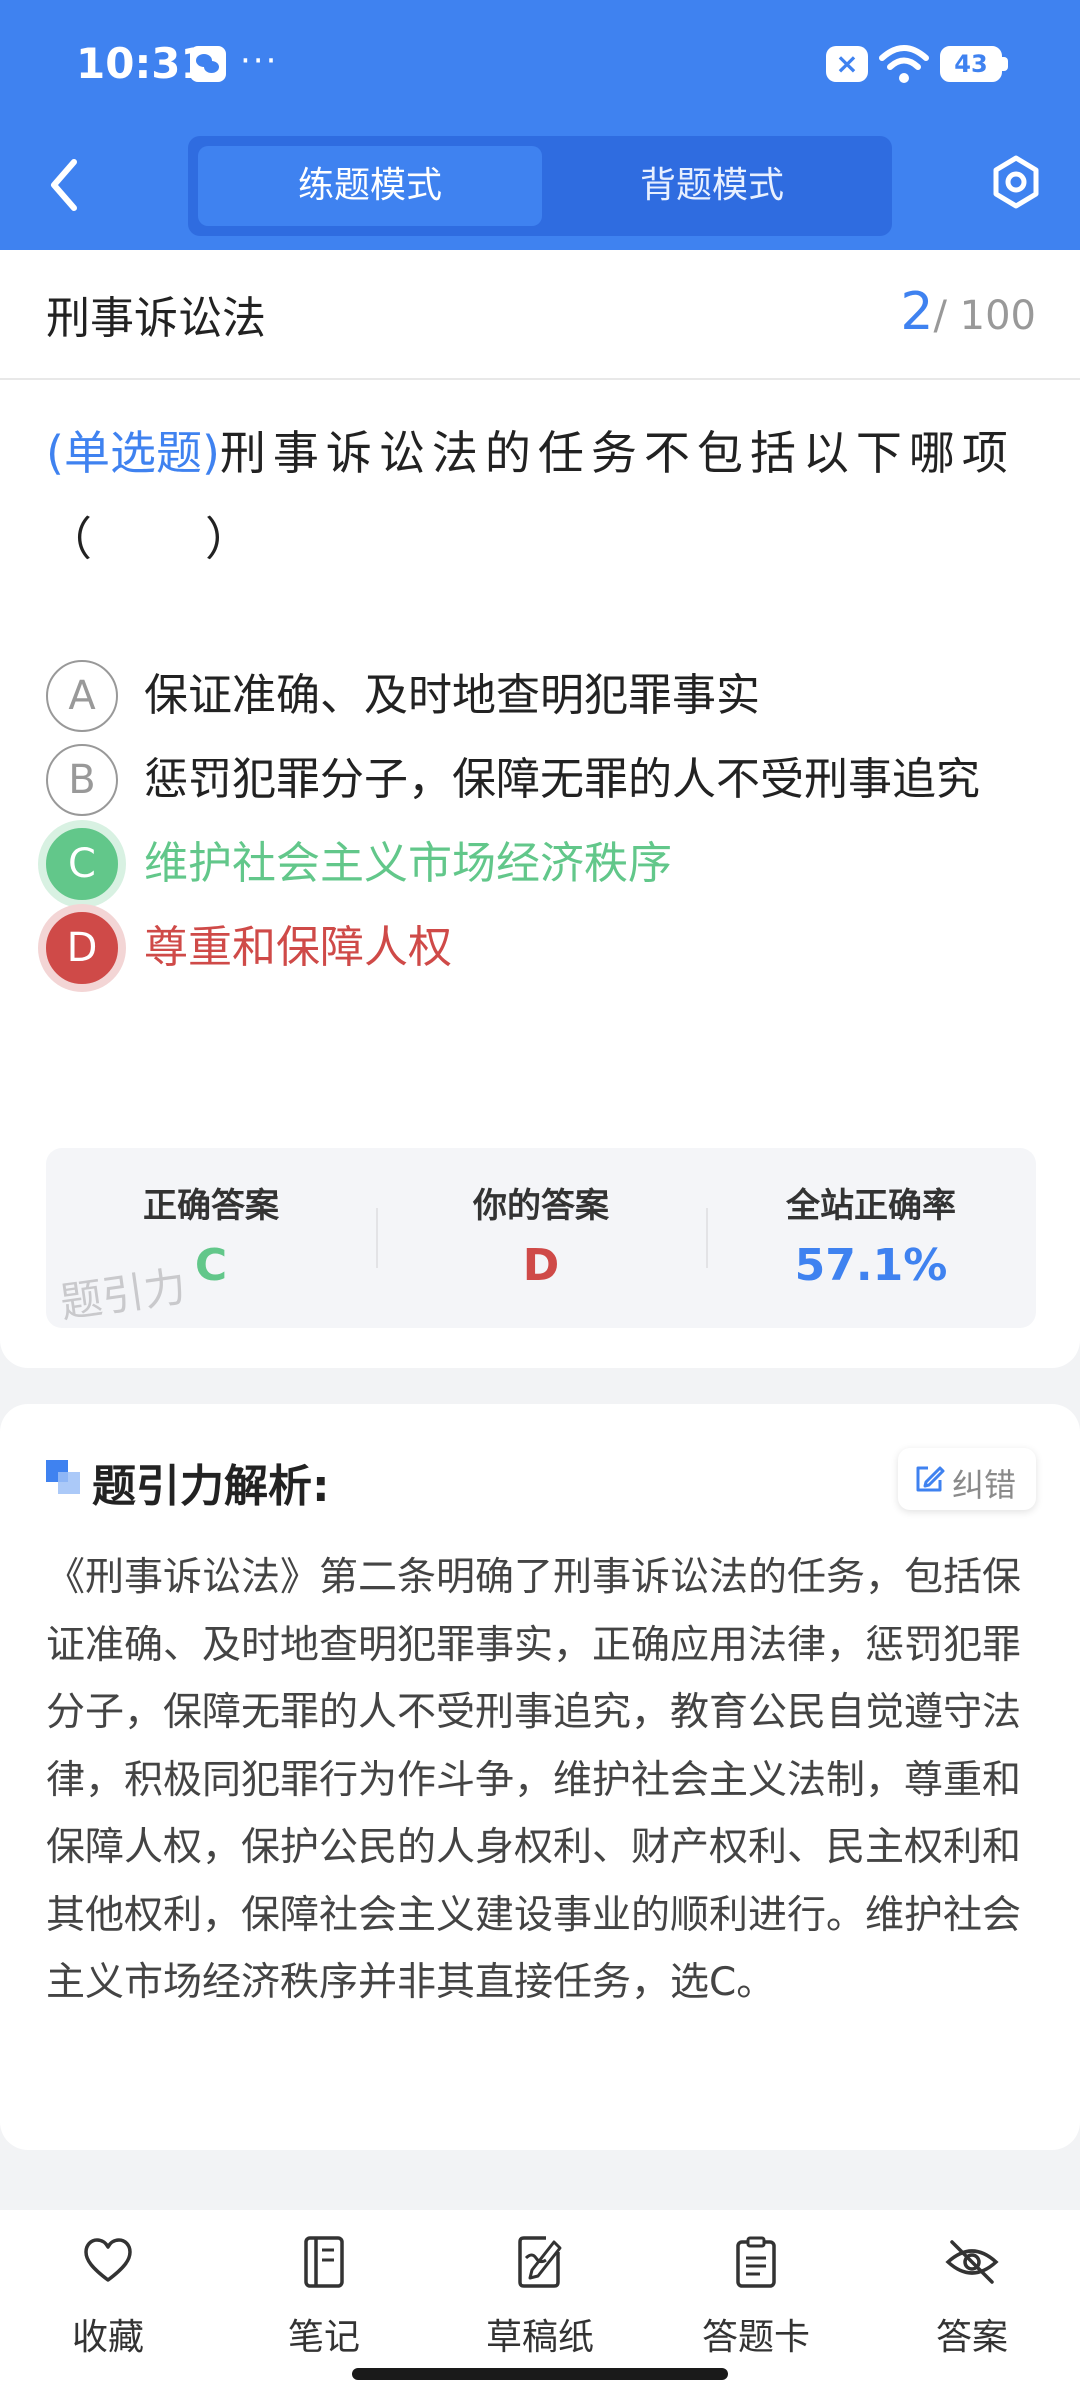  Describe the element at coordinates (871, 1265) in the screenshot. I see `stat-value: 57.1%` at that location.